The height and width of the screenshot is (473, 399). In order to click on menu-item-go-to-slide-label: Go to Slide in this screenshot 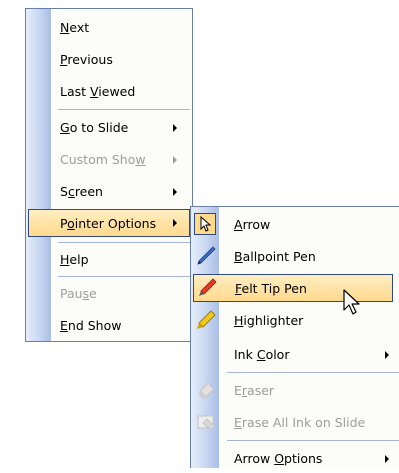, I will do `click(94, 127)`.